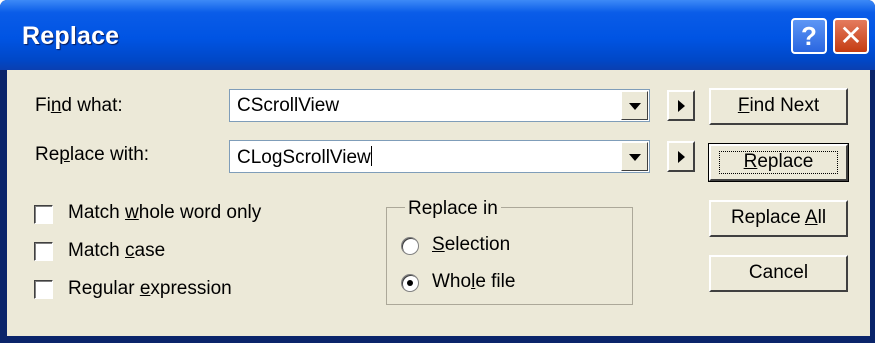 The height and width of the screenshot is (346, 878). I want to click on replace-all-button: Replace All, so click(778, 218).